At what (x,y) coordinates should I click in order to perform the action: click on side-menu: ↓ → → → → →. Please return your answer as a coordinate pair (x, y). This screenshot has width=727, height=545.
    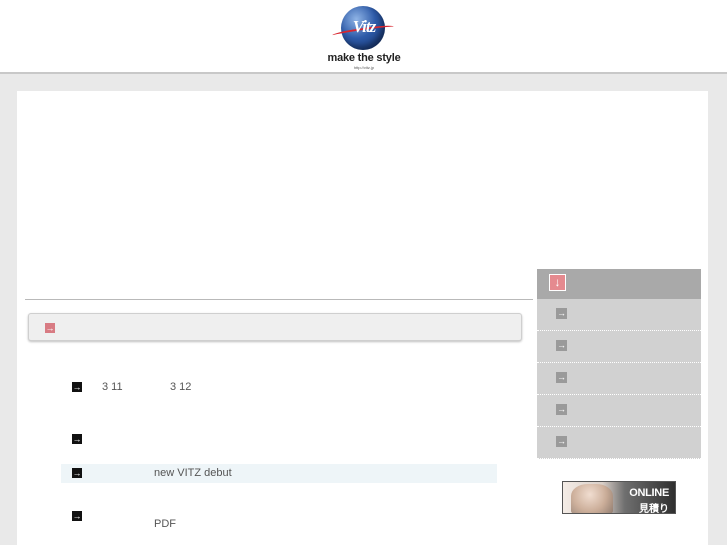
    Looking at the image, I should click on (619, 364).